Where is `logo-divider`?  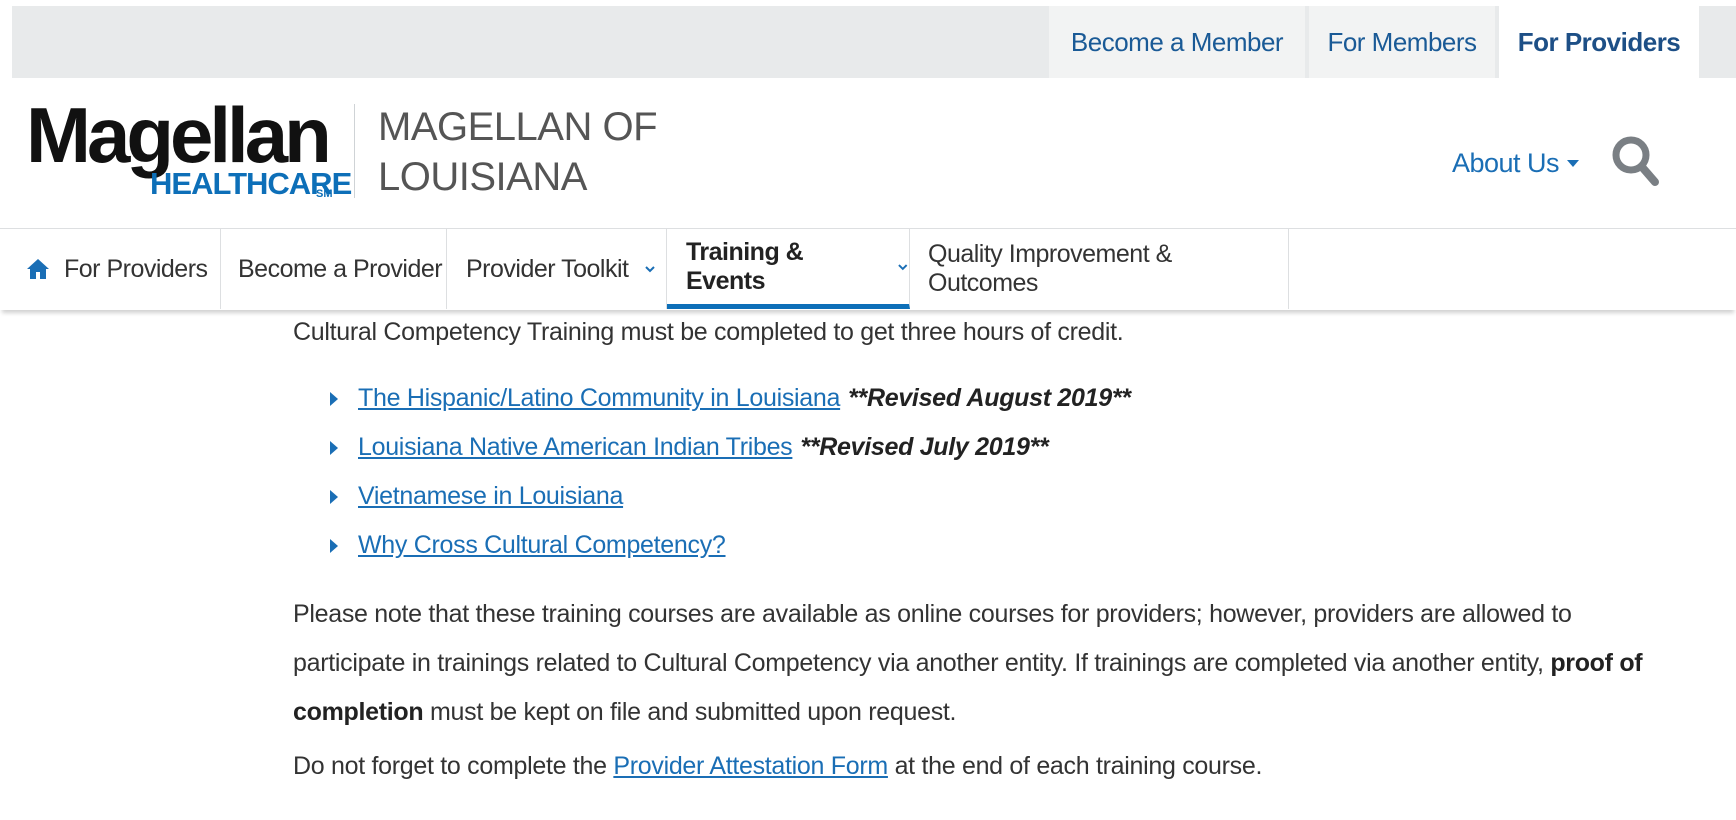 logo-divider is located at coordinates (354, 151).